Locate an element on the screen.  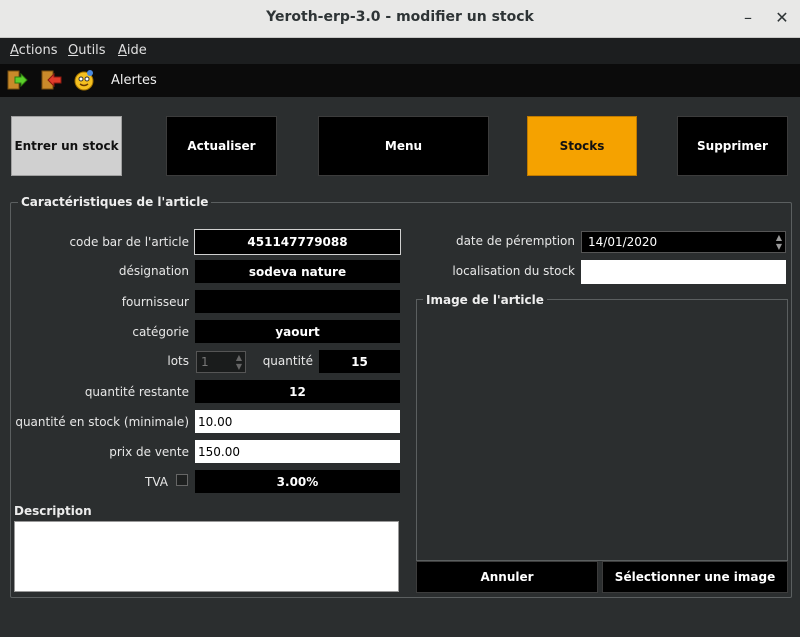
lots-label: lots is located at coordinates (178, 361).